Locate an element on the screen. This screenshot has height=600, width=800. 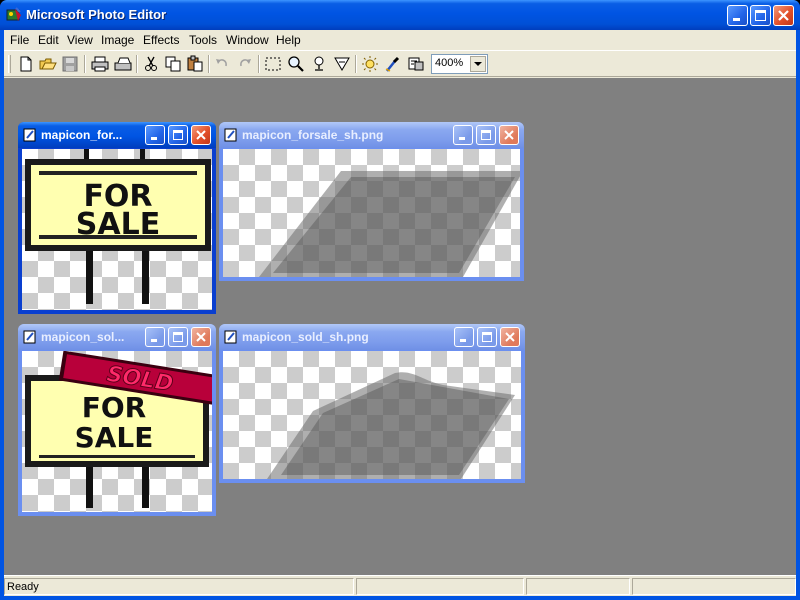
app-title: Microsoft Photo Editor is located at coordinates (96, 14).